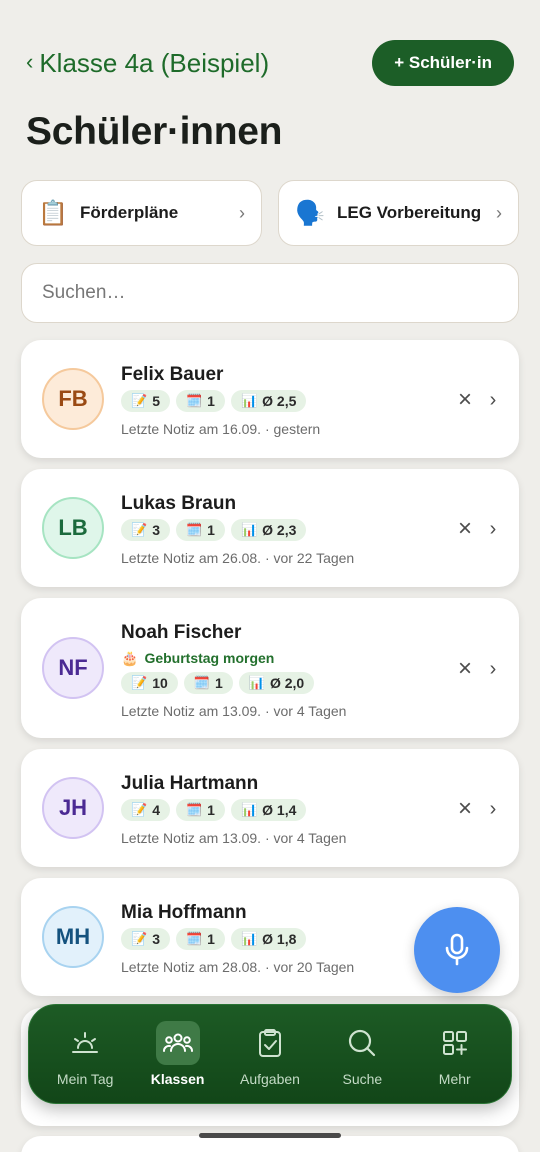  What do you see at coordinates (156, 530) in the screenshot?
I see `notes-count: 3` at bounding box center [156, 530].